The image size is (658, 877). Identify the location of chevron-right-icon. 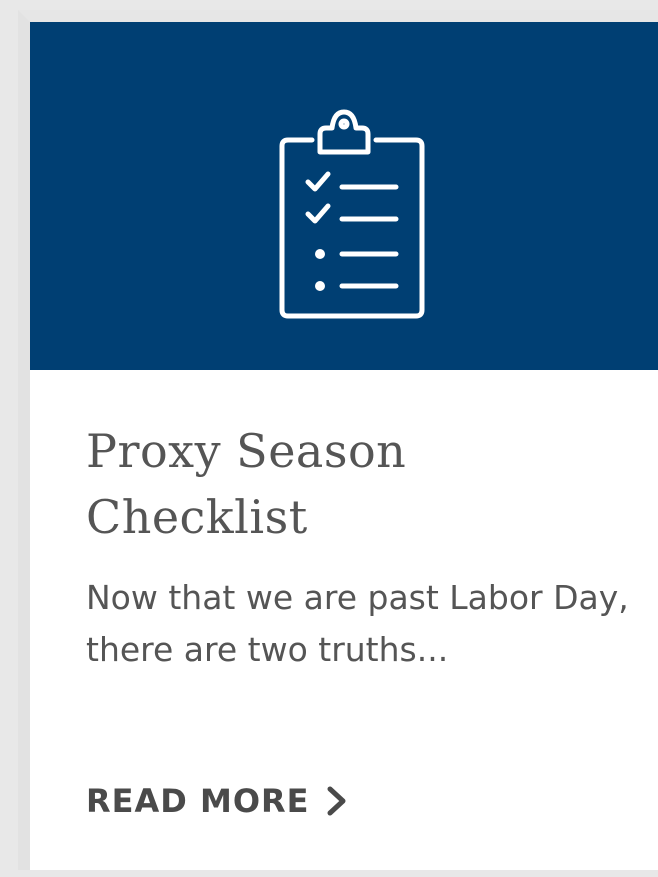
(336, 801).